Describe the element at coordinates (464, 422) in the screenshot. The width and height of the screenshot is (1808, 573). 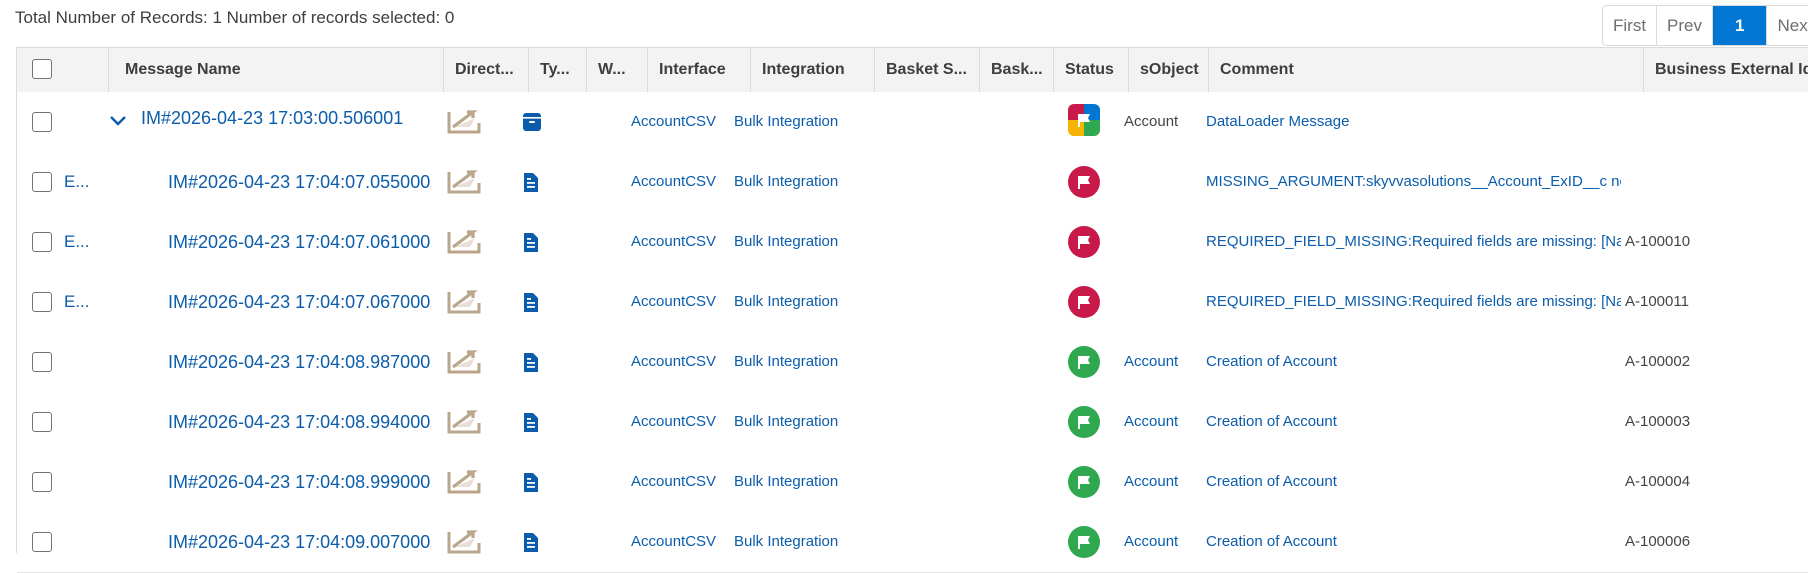
I see `direction-icon` at that location.